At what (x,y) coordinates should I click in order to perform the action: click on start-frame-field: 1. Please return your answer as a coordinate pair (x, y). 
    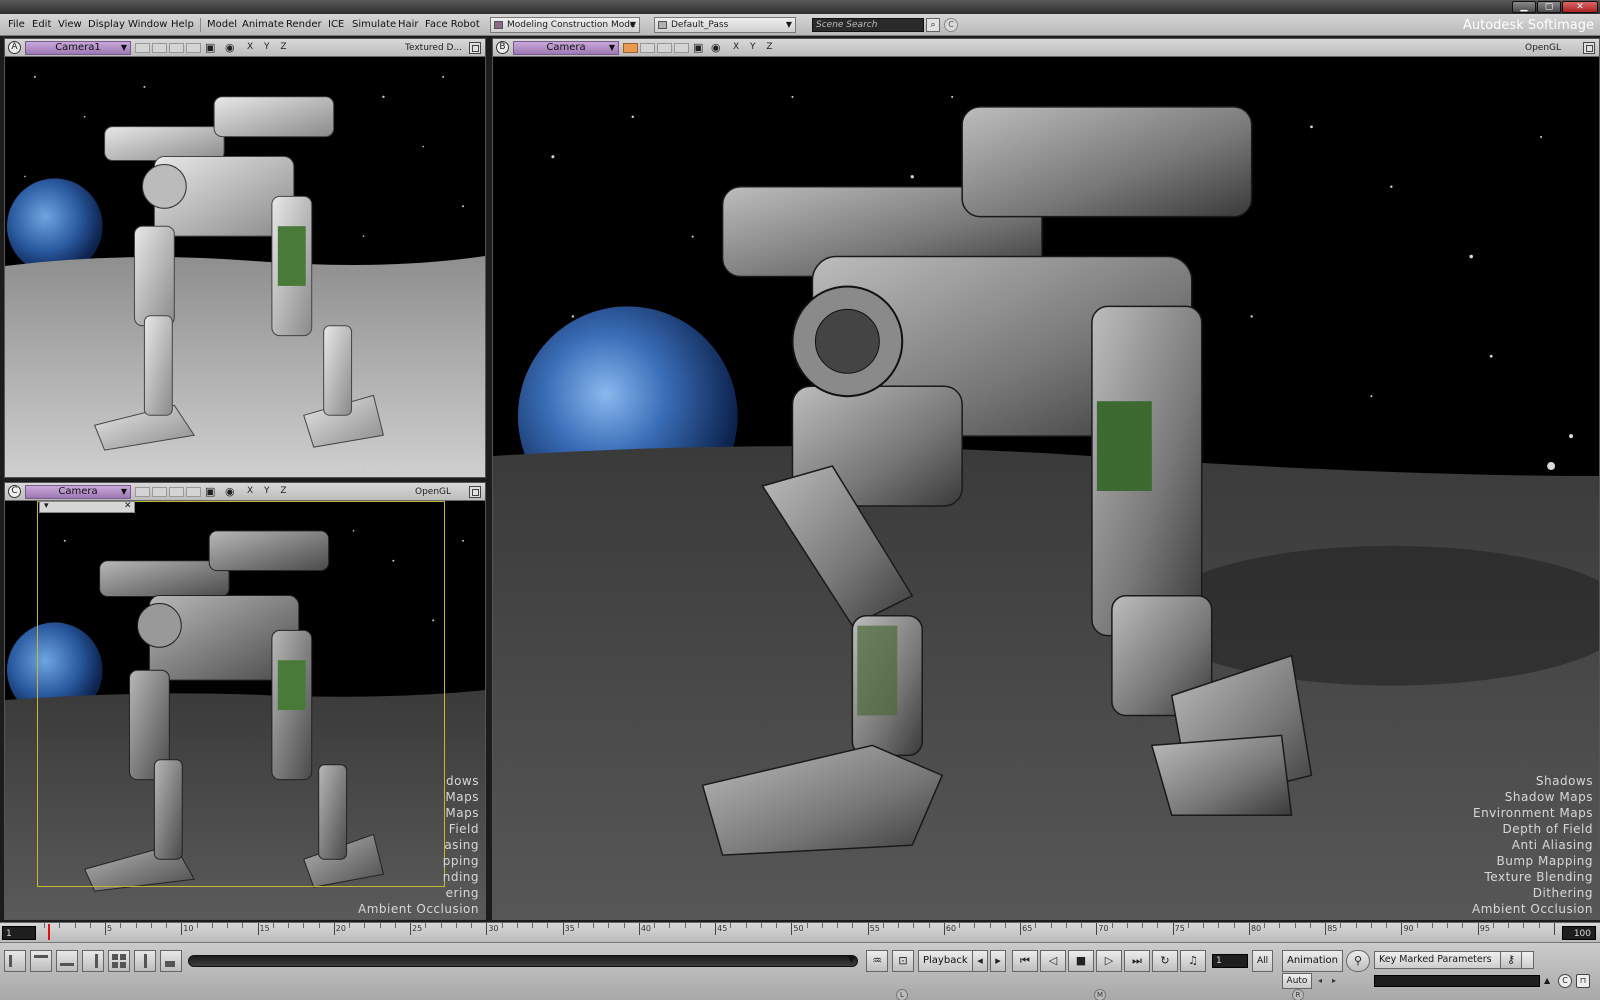
    Looking at the image, I should click on (19, 933).